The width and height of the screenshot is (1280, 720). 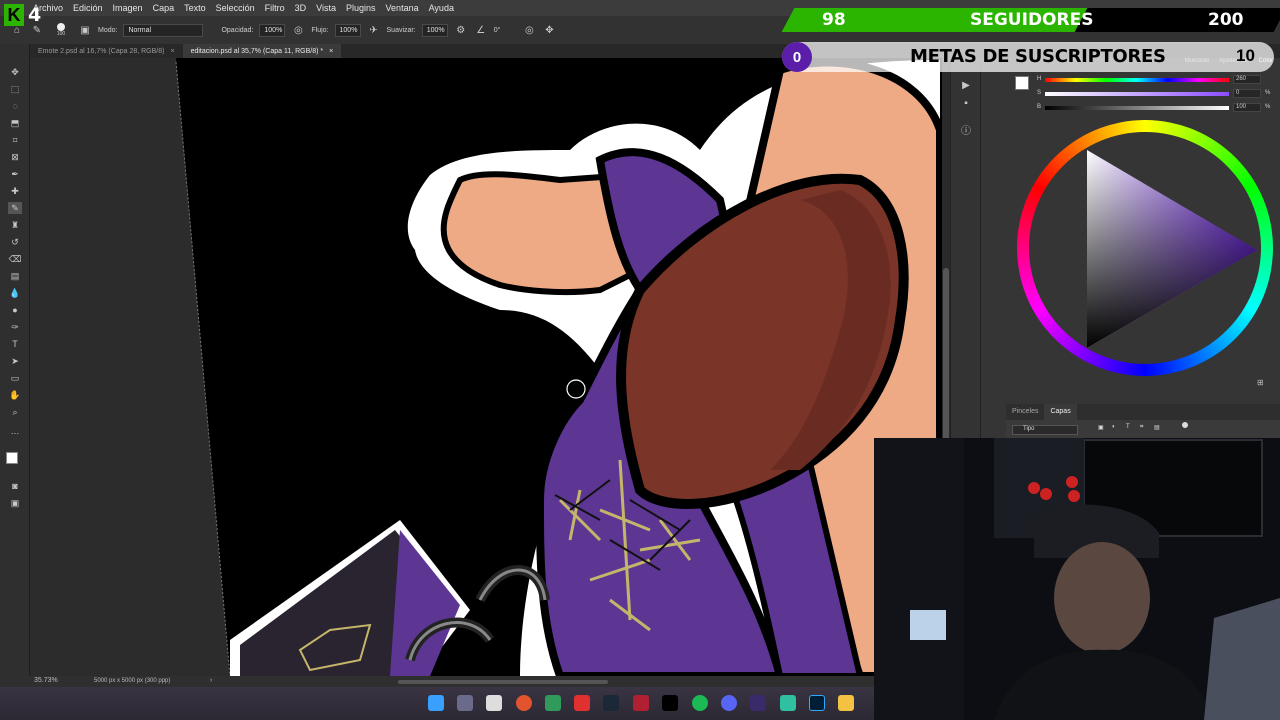 I want to click on file-explorer-icon, so click(x=846, y=703).